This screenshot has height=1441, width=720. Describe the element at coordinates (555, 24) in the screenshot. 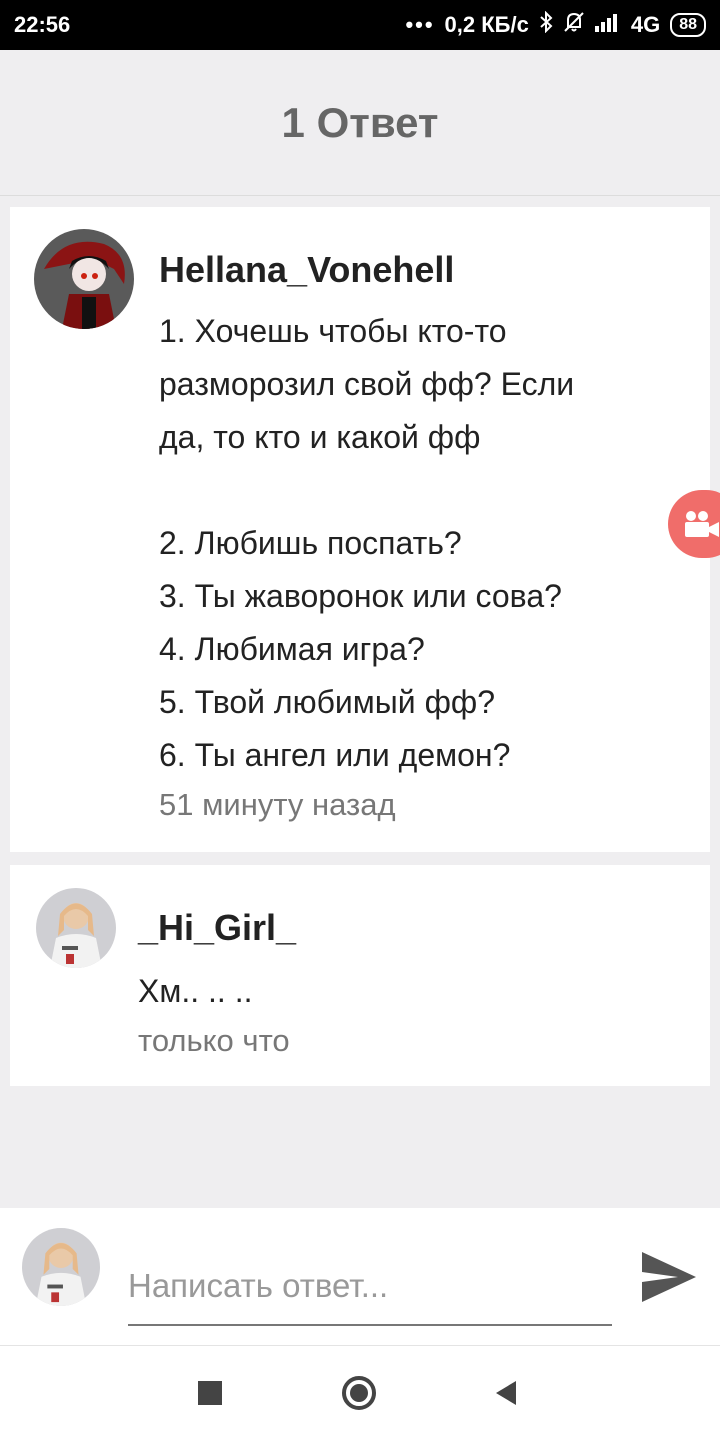

I see `status-icons: ••• 0,2 КБ/с 4G 88` at that location.